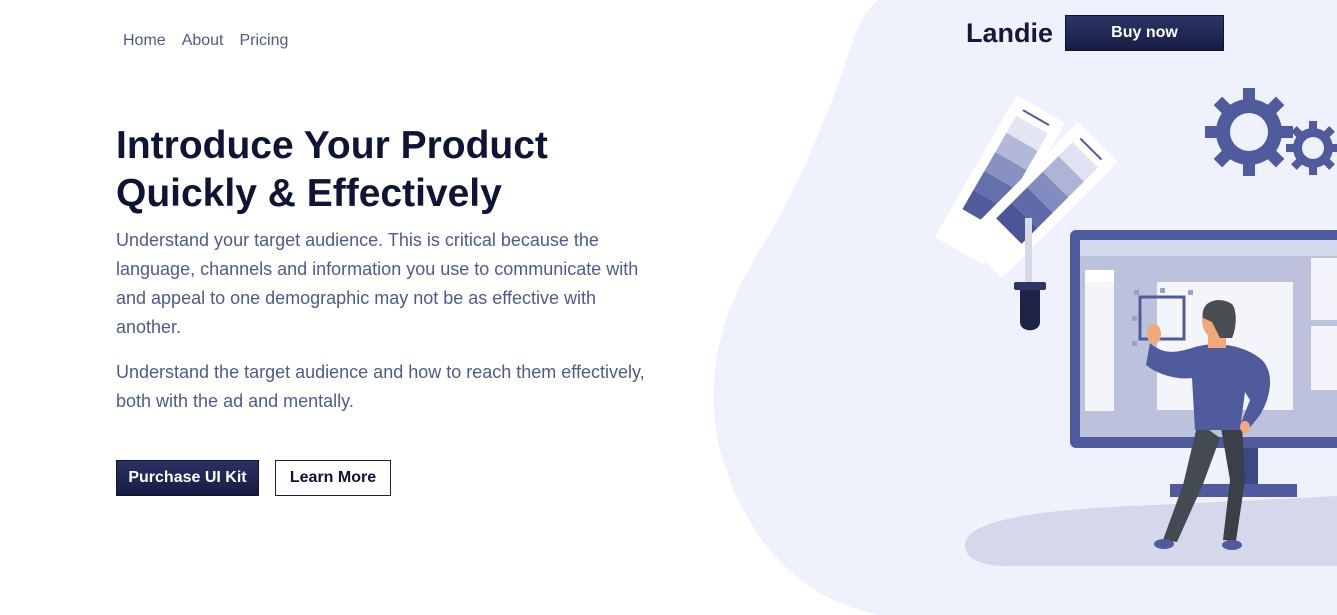 This screenshot has height=615, width=1337. What do you see at coordinates (1144, 33) in the screenshot?
I see `buy-now-button: Buy now` at bounding box center [1144, 33].